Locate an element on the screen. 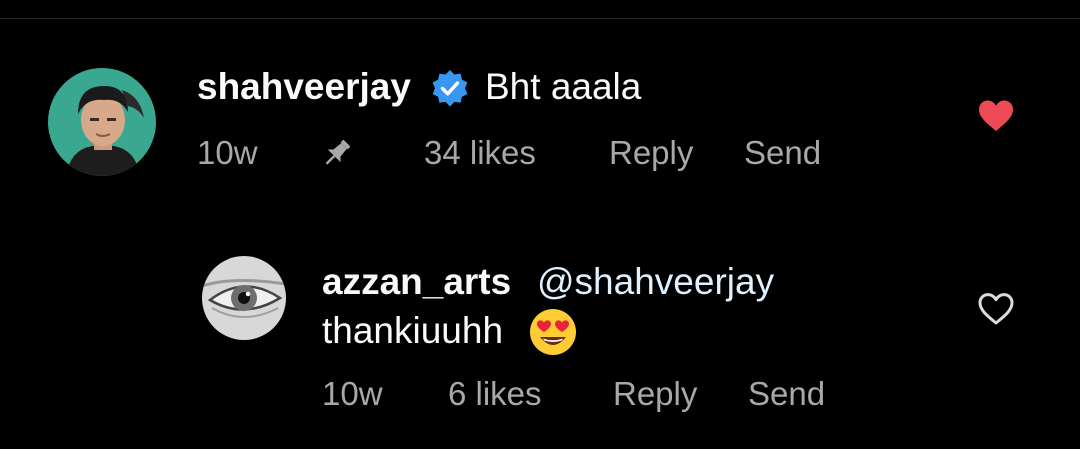 This screenshot has width=1080, height=449. reply-avatar is located at coordinates (244, 298).